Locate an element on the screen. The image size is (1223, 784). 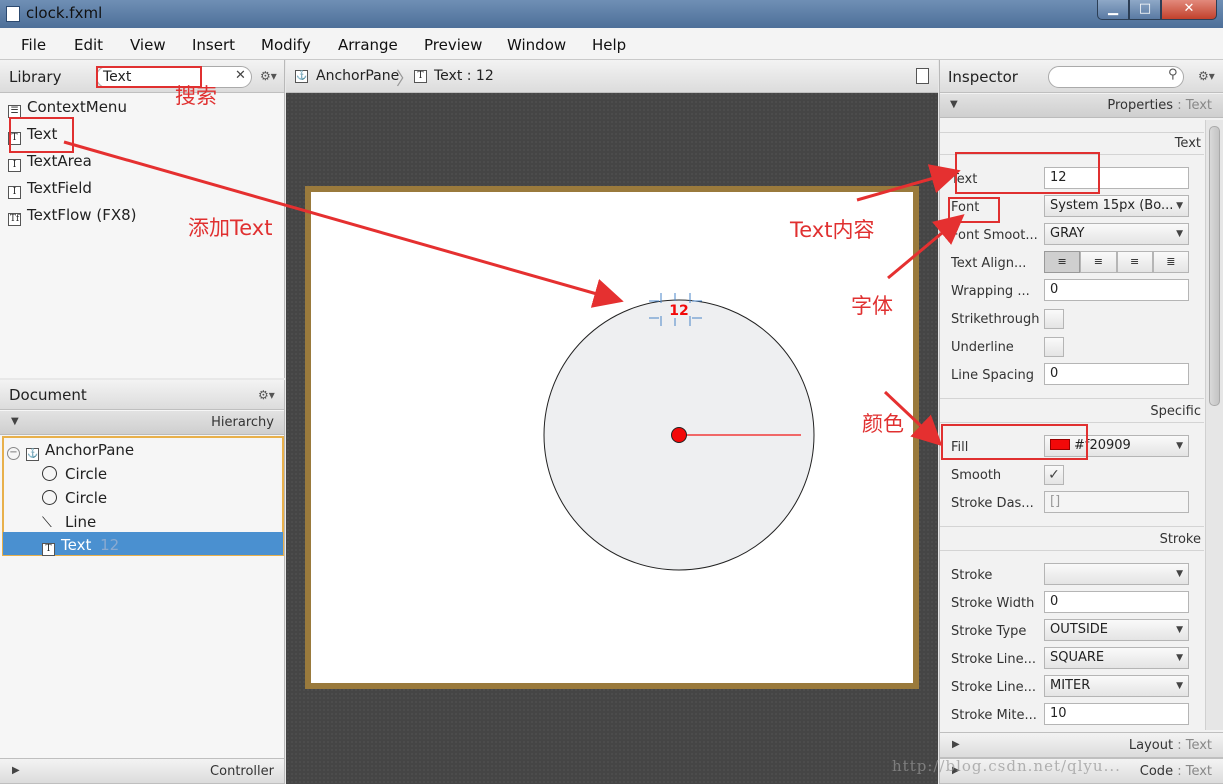
menu-window: Window is located at coordinates (536, 45).